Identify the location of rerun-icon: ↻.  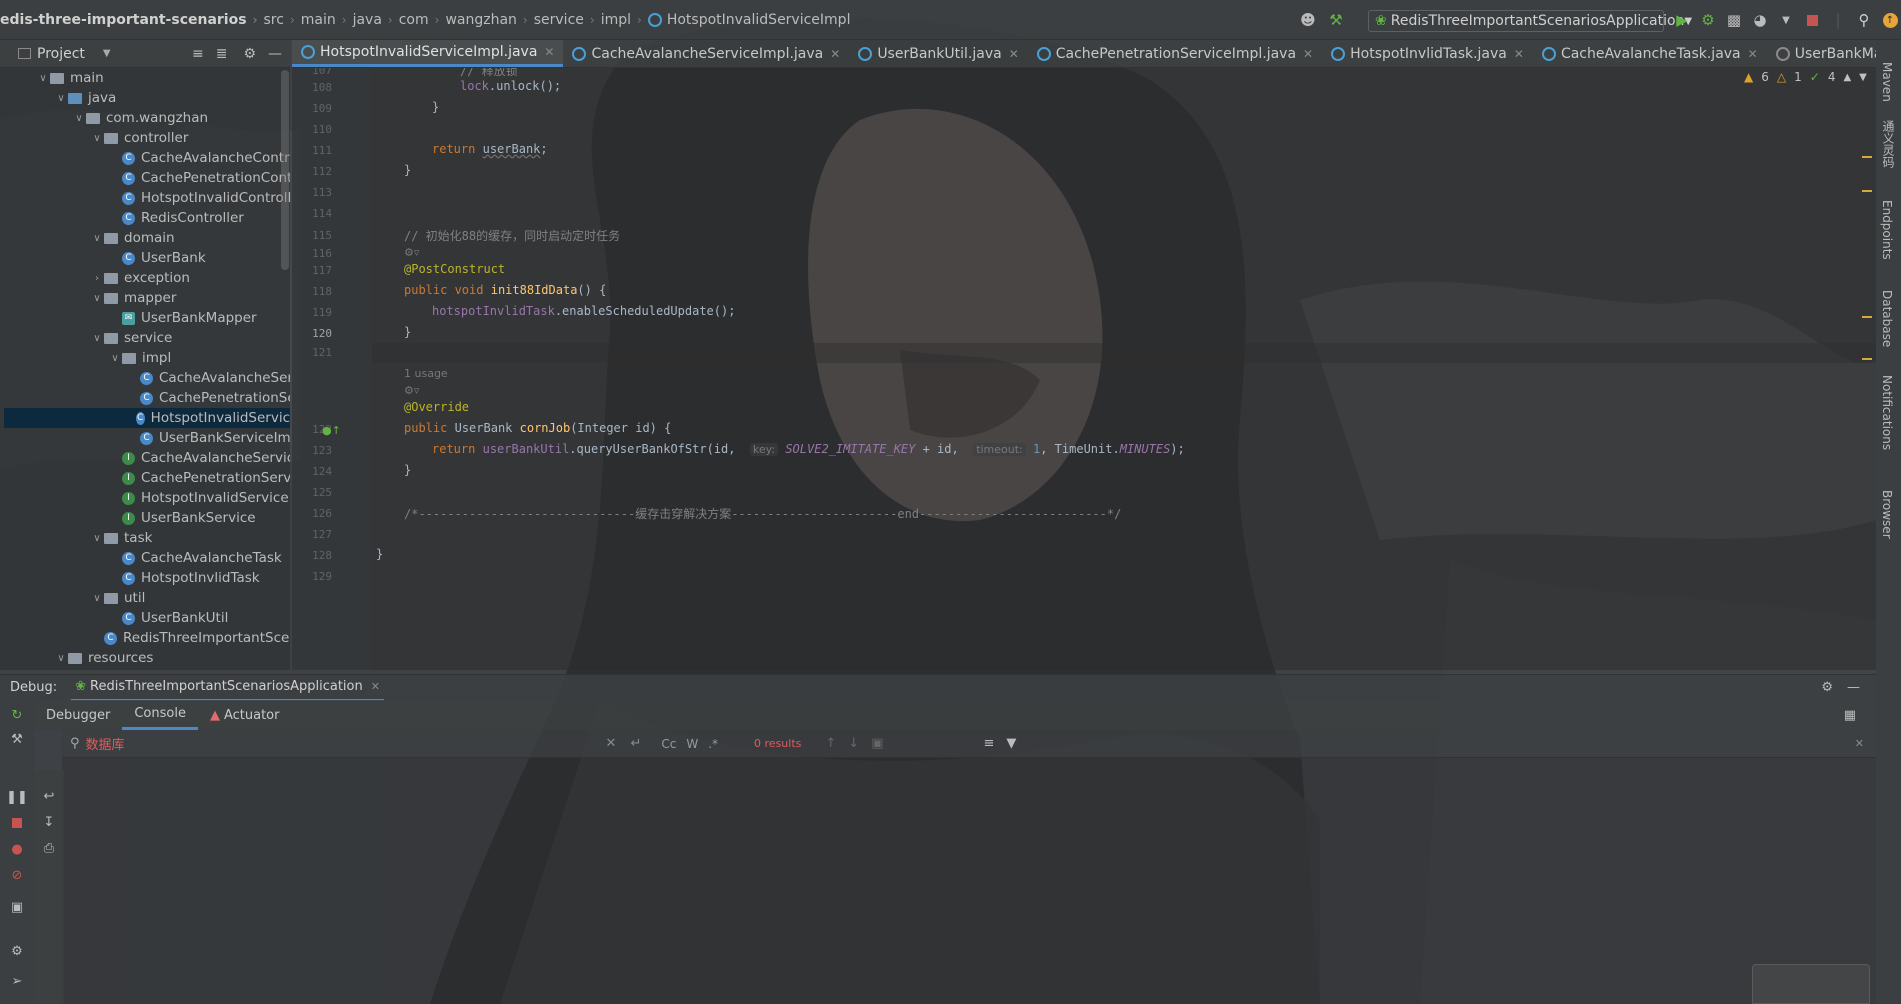
(17, 715).